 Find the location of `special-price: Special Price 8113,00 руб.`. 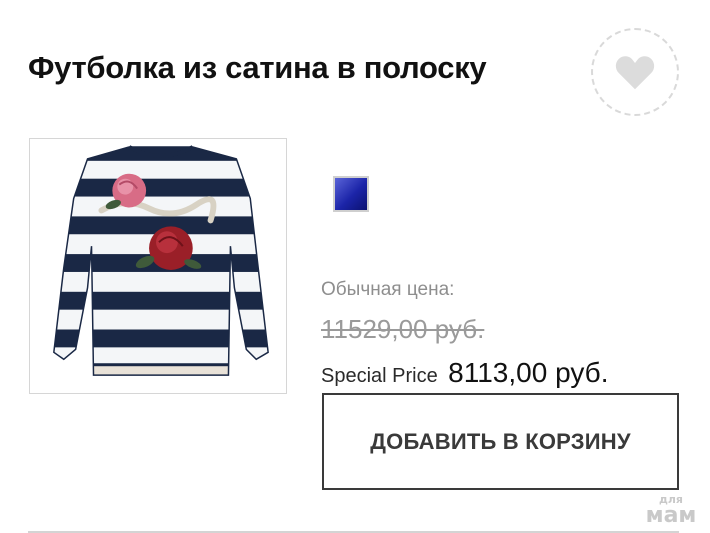

special-price: Special Price 8113,00 руб. is located at coordinates (464, 373).